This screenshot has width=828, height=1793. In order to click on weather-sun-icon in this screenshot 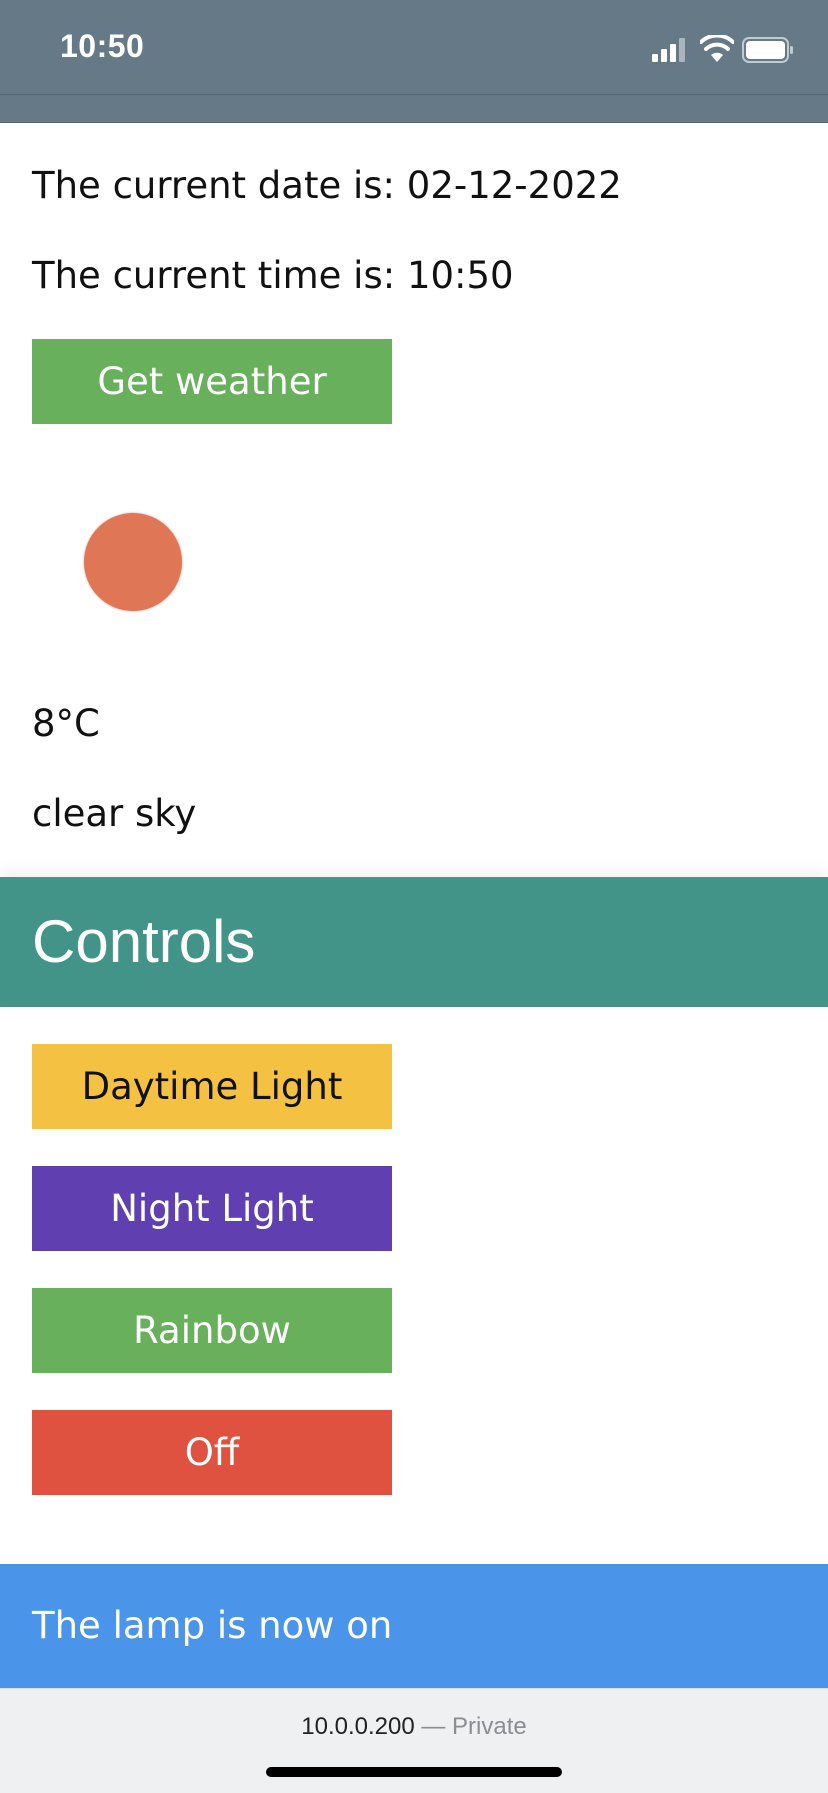, I will do `click(133, 562)`.